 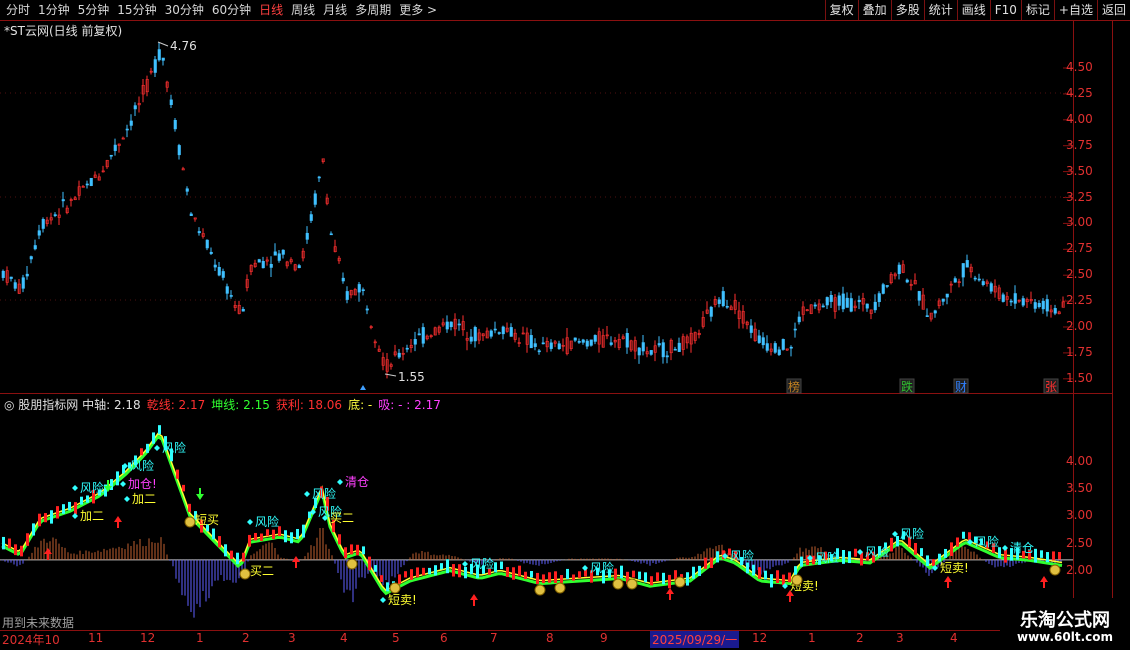 I want to click on indicator-y-tick: 2.00, so click(x=1079, y=569).